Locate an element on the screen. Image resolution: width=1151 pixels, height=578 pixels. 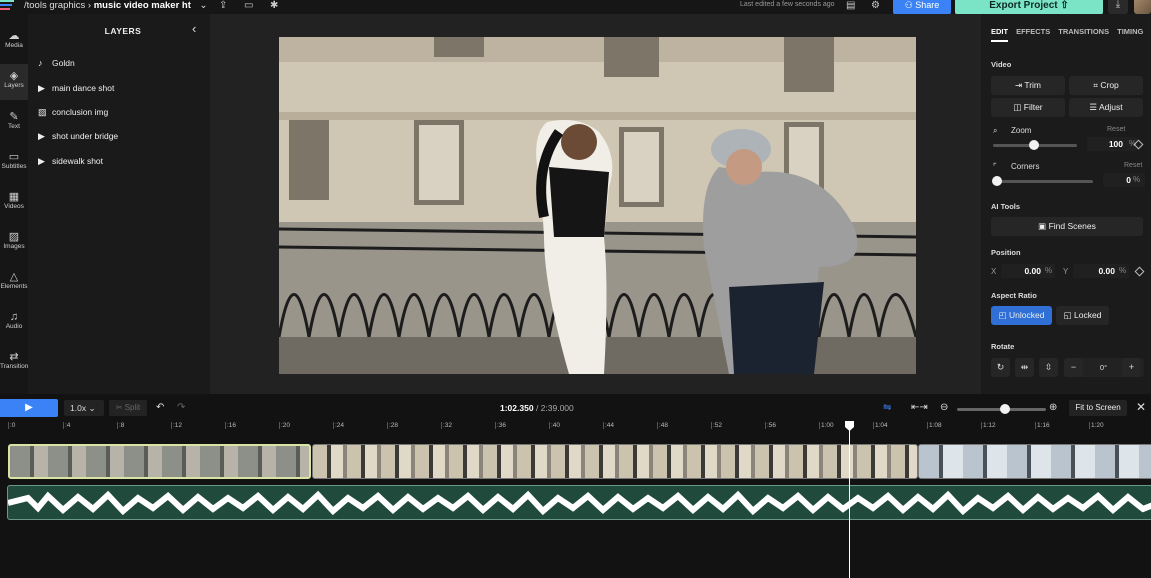
time-display: 1:02.350 / 2:39.000 is located at coordinates (537, 408).